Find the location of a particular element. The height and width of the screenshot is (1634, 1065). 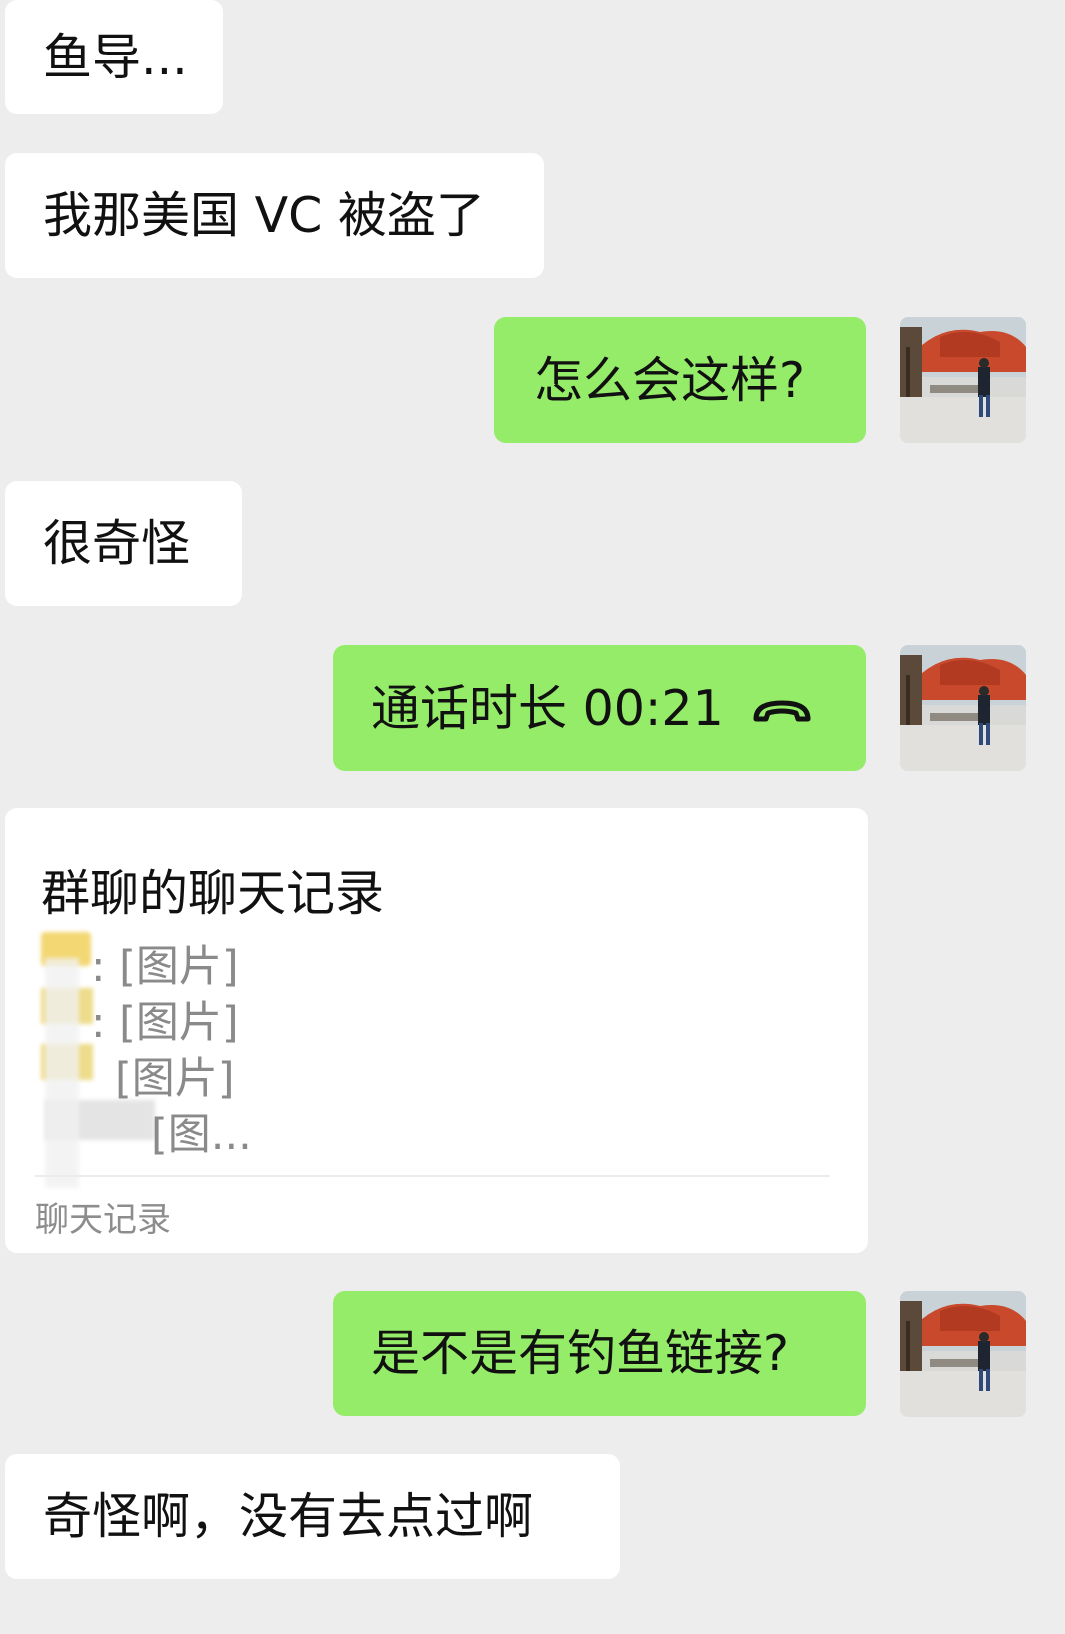

message-text: 奇怪啊，没有去点过啊 is located at coordinates (288, 1516).